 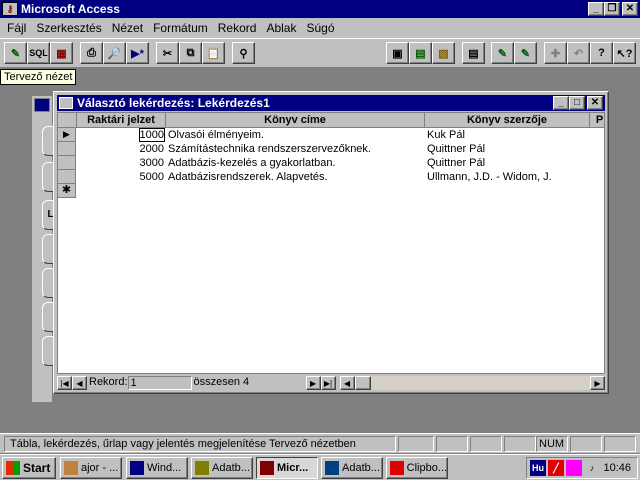 I want to click on select-all-corner, so click(x=67, y=120).